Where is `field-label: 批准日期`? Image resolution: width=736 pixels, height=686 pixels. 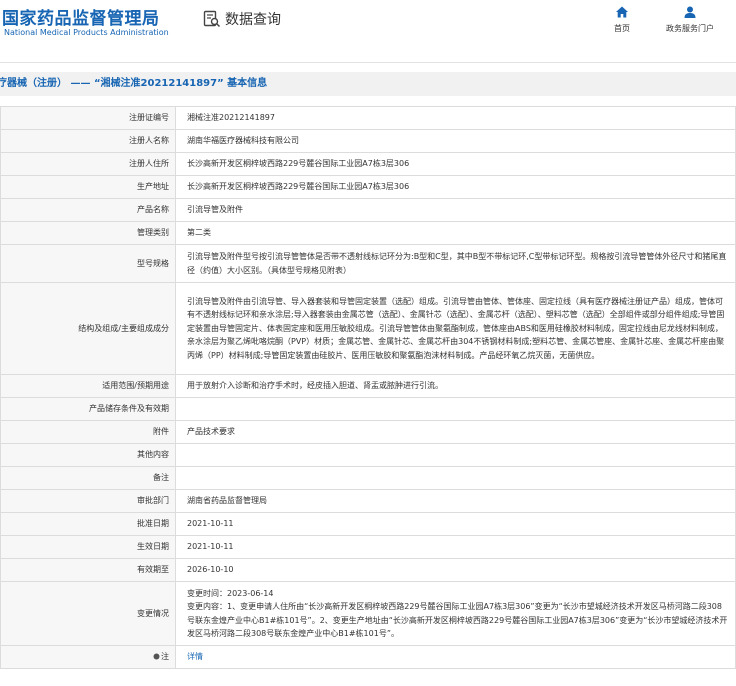
field-label: 批准日期 is located at coordinates (88, 524).